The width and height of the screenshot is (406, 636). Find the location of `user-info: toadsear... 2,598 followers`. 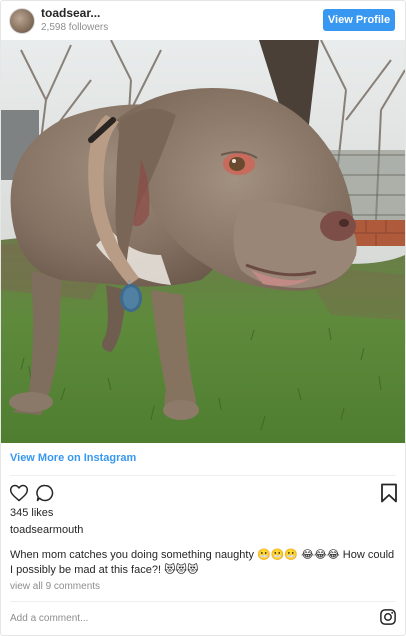

user-info: toadsear... 2,598 followers is located at coordinates (74, 20).